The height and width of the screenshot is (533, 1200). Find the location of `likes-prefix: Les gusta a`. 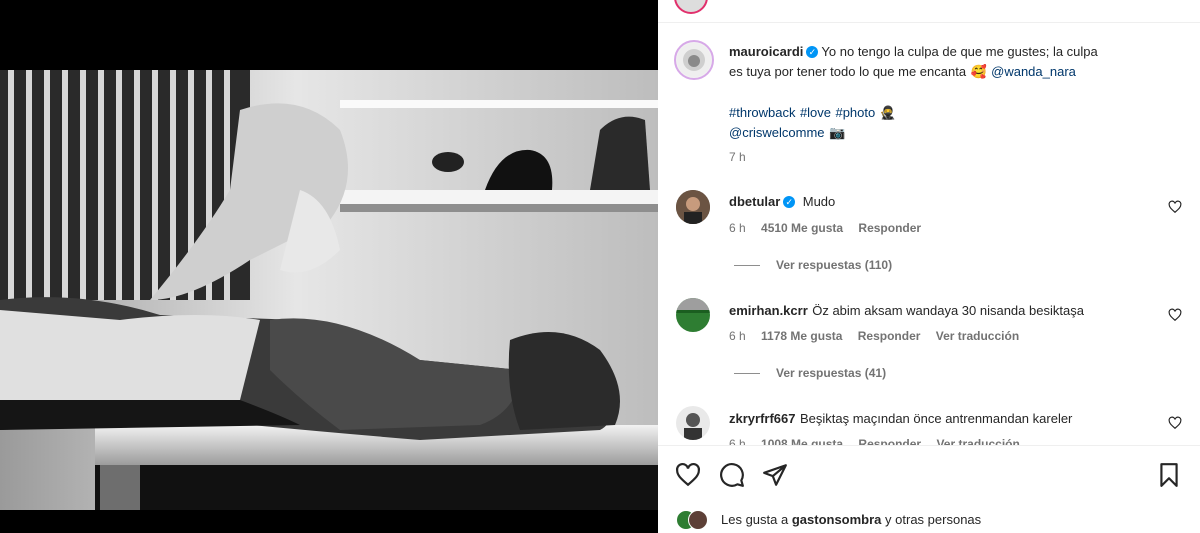

likes-prefix: Les gusta a is located at coordinates (755, 519).